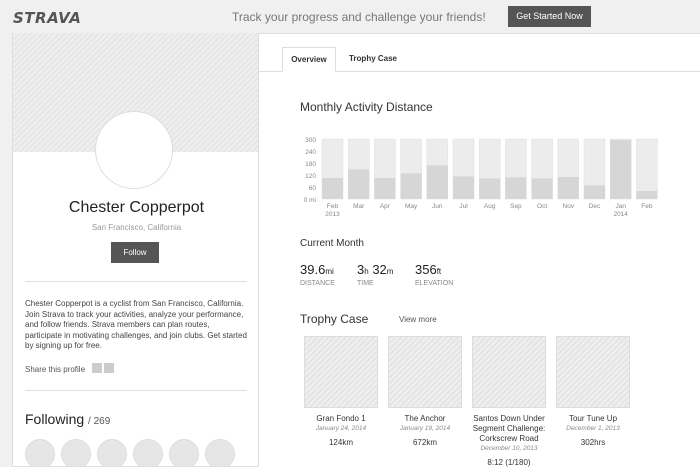  I want to click on x-tick-label: Sep, so click(516, 206).